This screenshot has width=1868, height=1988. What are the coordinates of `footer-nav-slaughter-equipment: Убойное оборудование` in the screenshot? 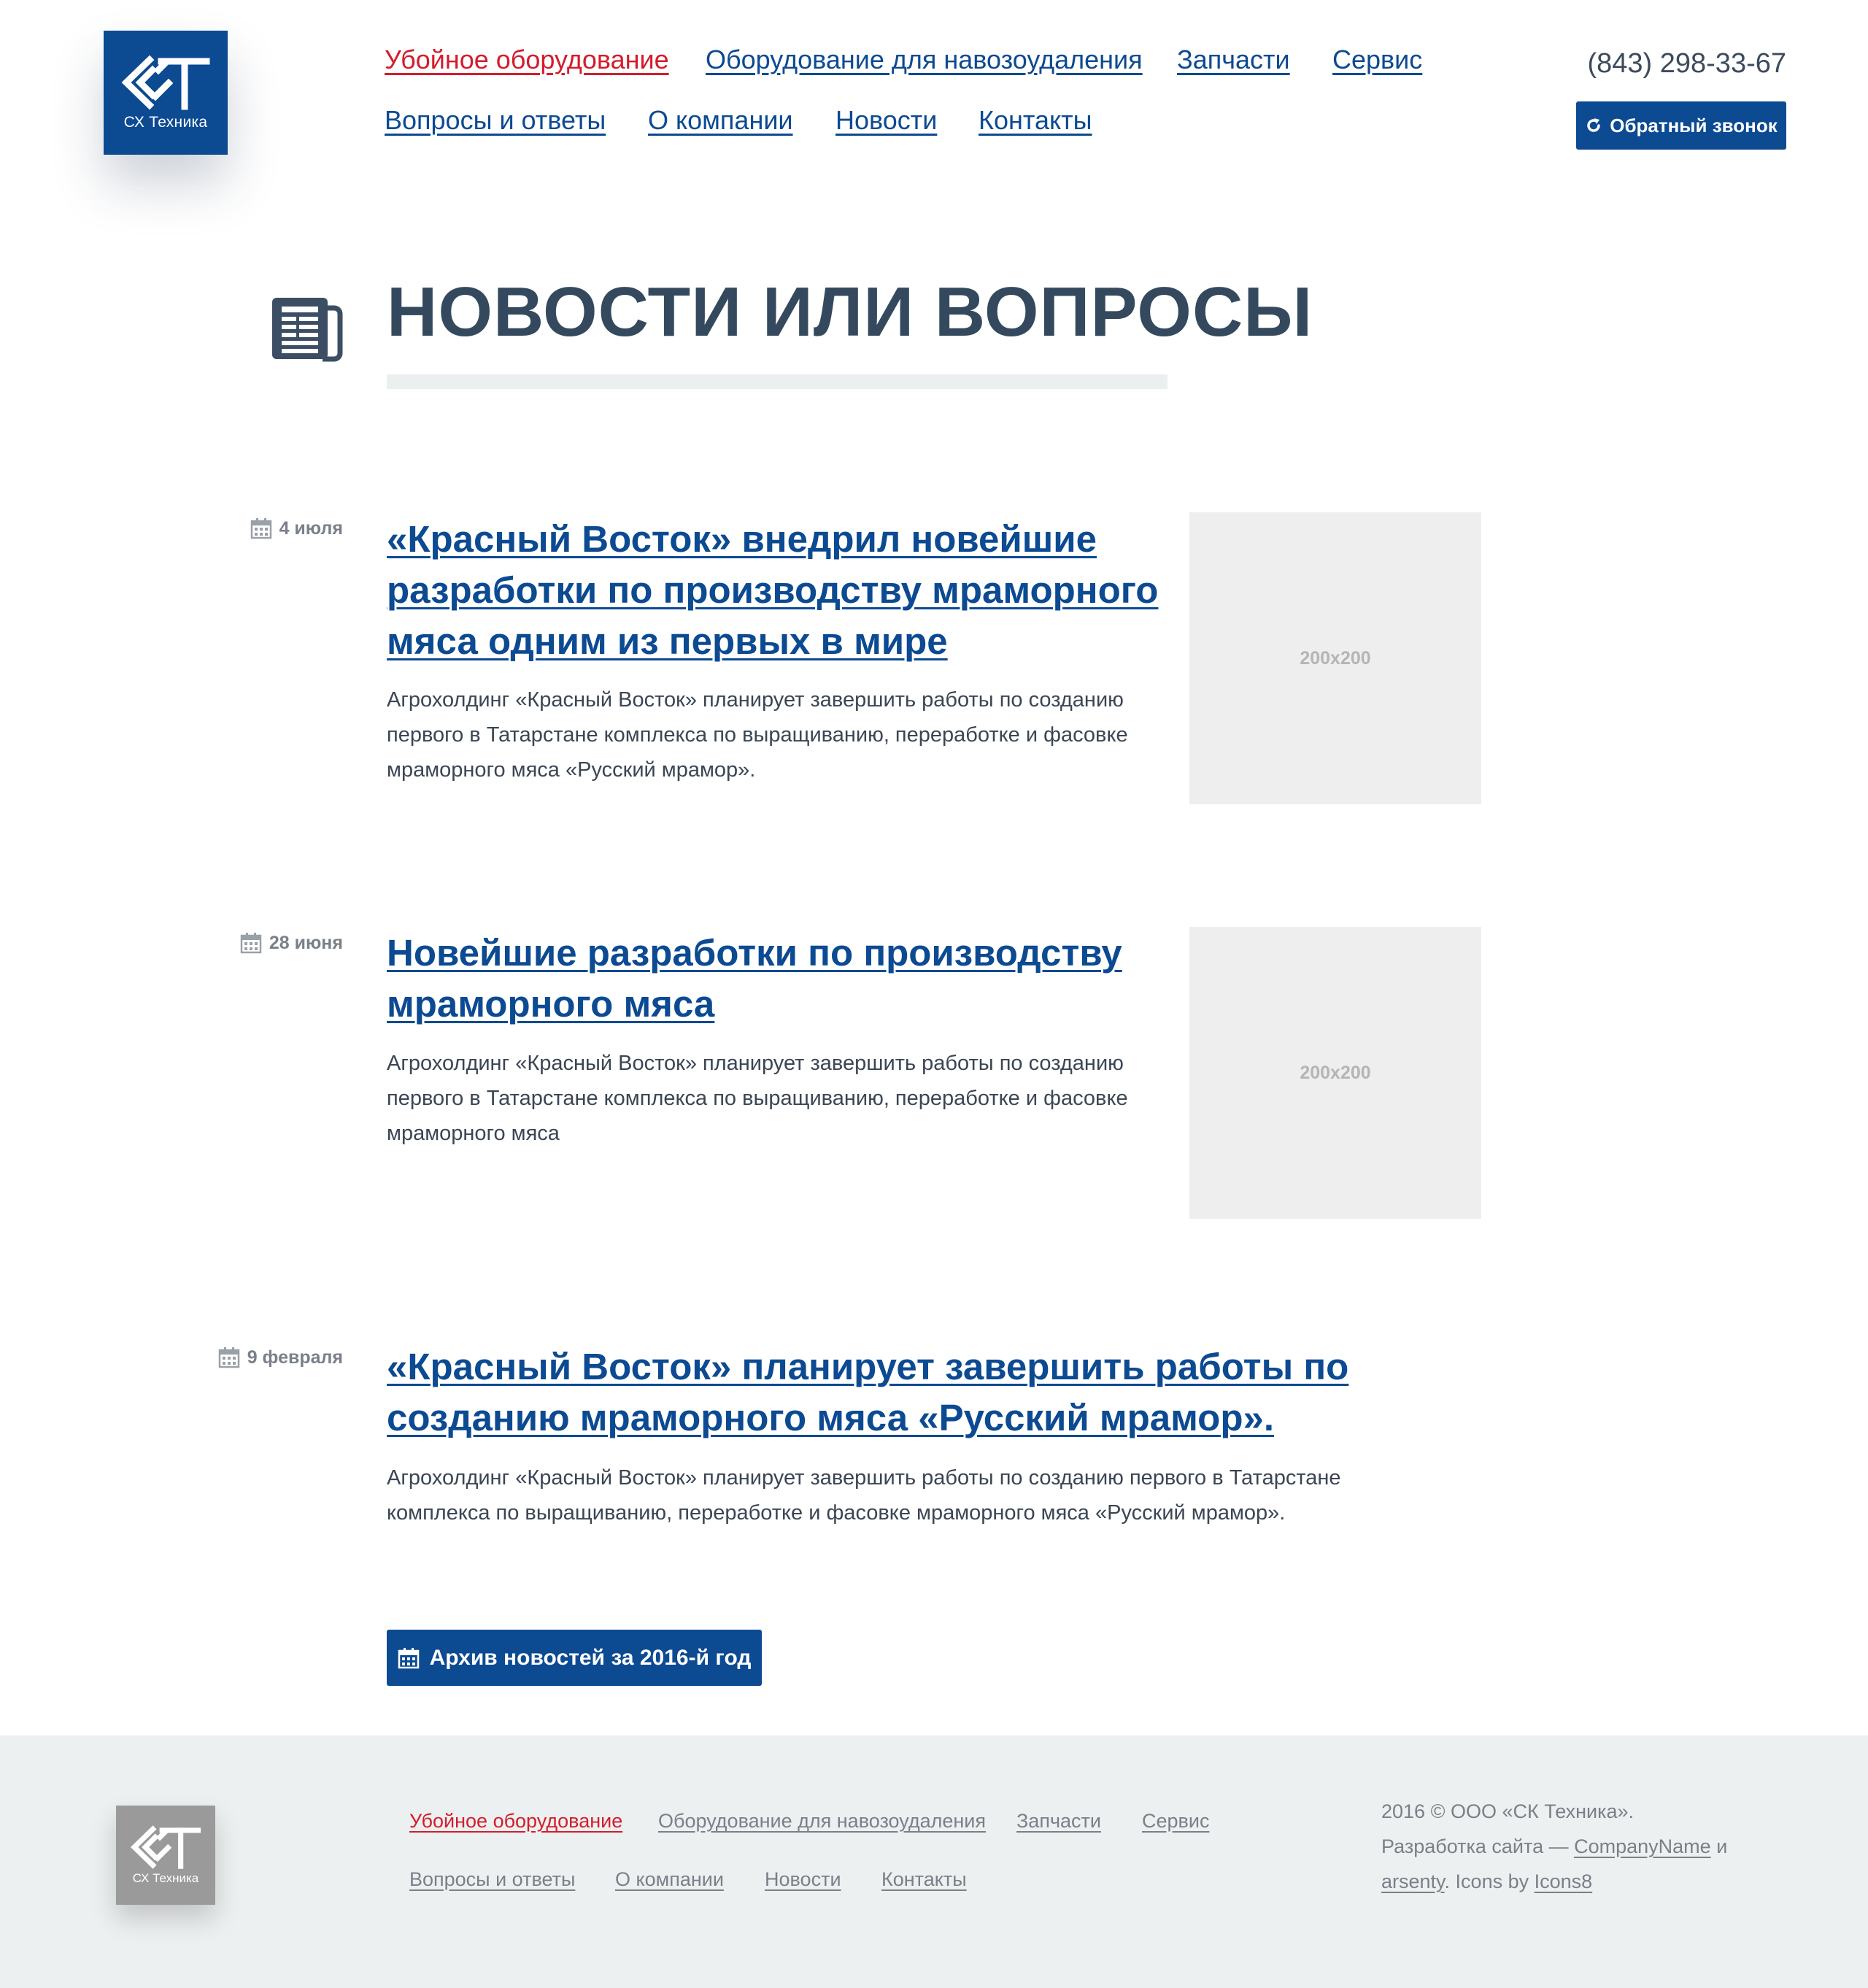 It's located at (515, 1821).